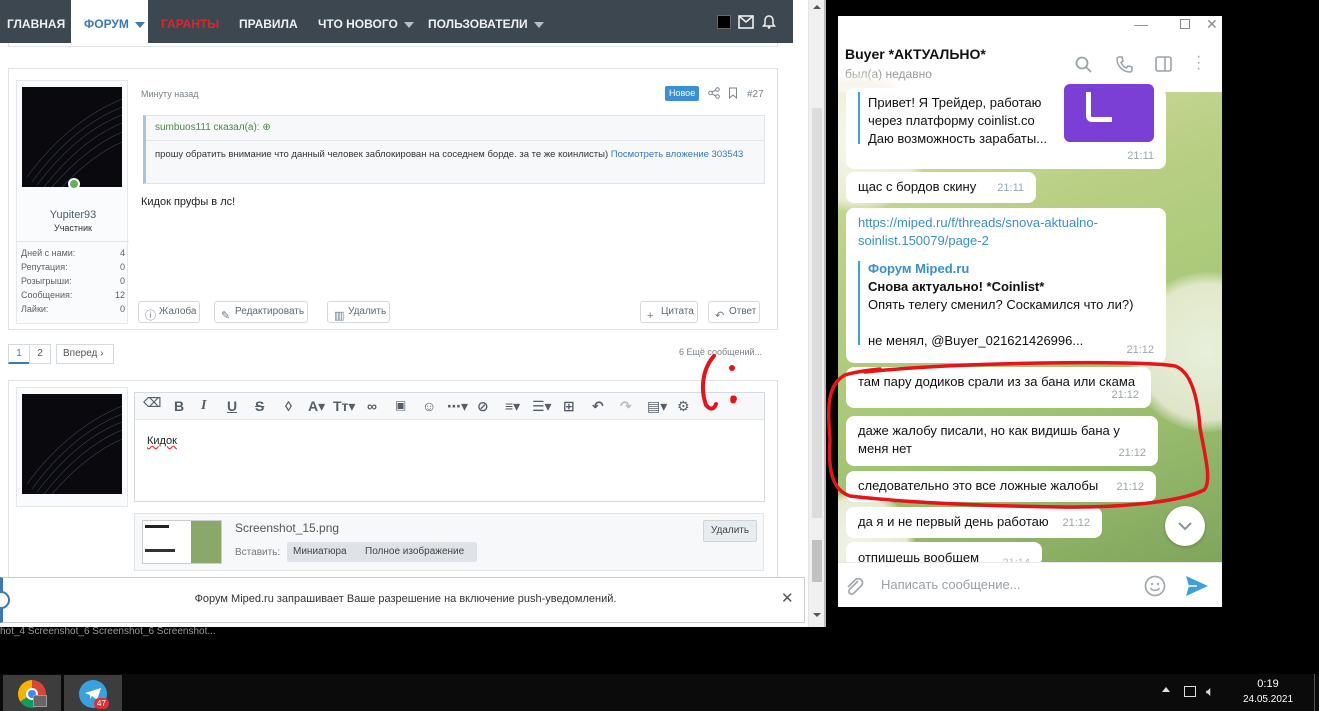 The image size is (1319, 711). What do you see at coordinates (709, 382) in the screenshot?
I see `red-bracket-annotation` at bounding box center [709, 382].